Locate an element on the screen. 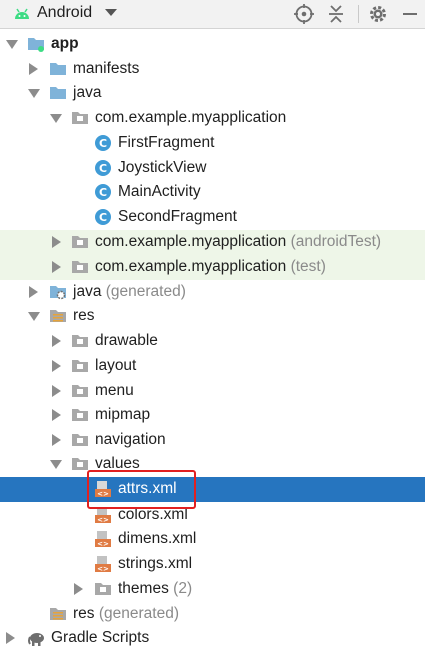 The height and width of the screenshot is (670, 425). highlight-annotation-box is located at coordinates (141, 489).